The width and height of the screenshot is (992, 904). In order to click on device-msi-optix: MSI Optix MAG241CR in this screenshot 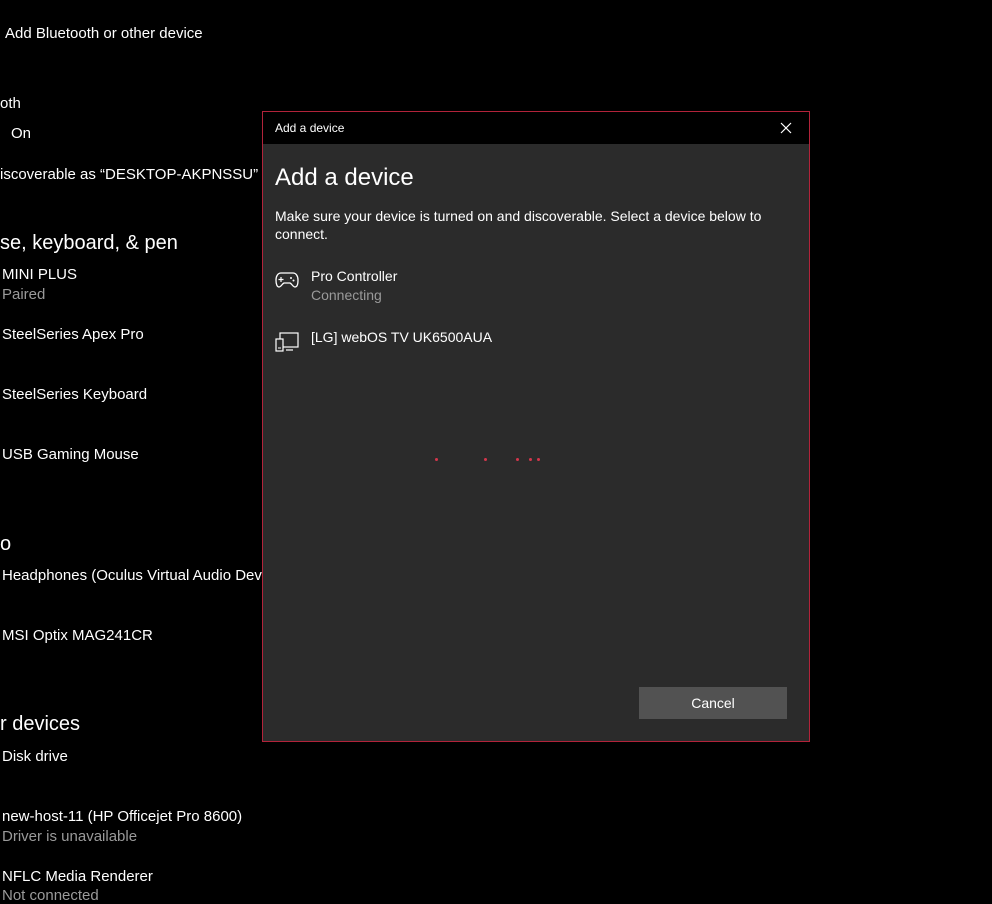, I will do `click(77, 635)`.